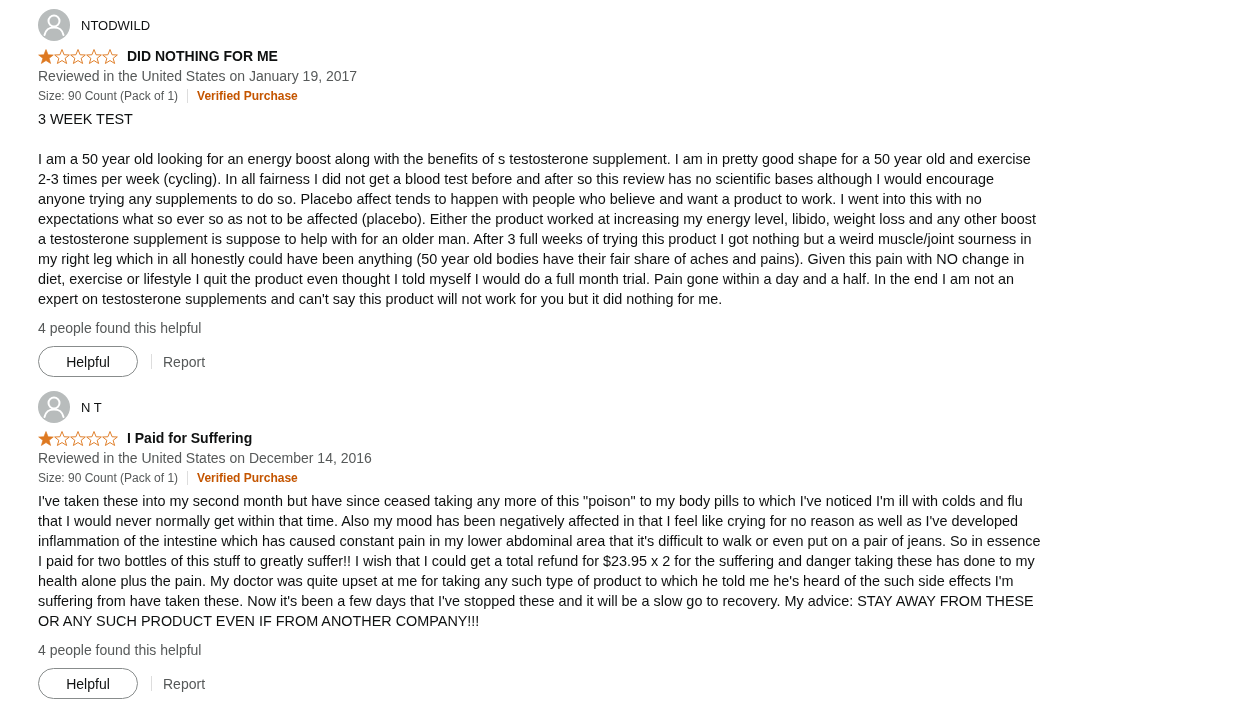 This screenshot has height=718, width=1240. Describe the element at coordinates (85, 119) in the screenshot. I see `review-text: 3 WEEK TEST` at that location.